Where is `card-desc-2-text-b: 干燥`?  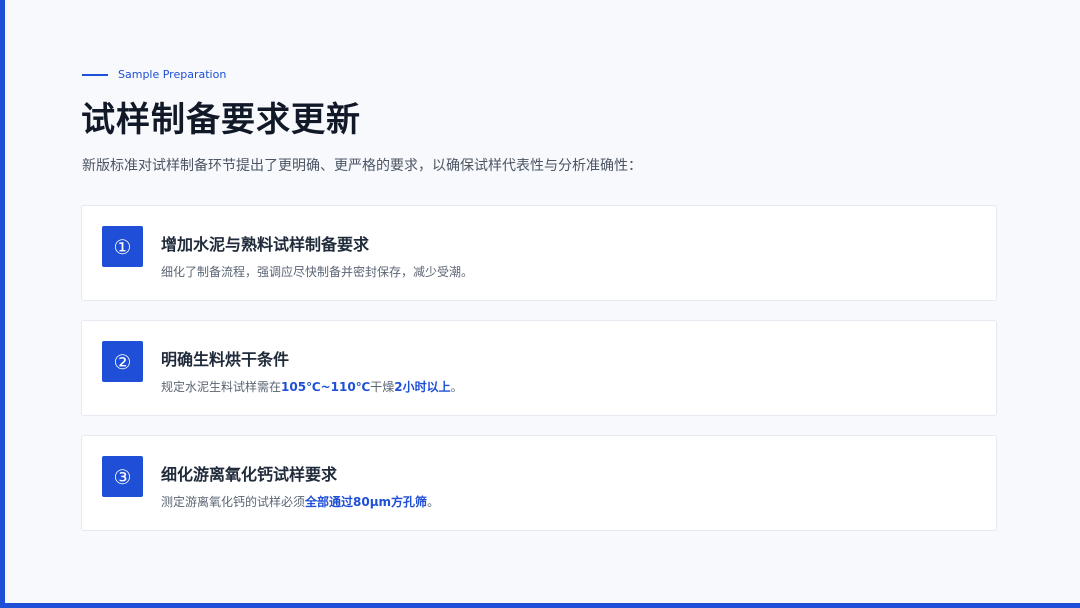 card-desc-2-text-b: 干燥 is located at coordinates (382, 387).